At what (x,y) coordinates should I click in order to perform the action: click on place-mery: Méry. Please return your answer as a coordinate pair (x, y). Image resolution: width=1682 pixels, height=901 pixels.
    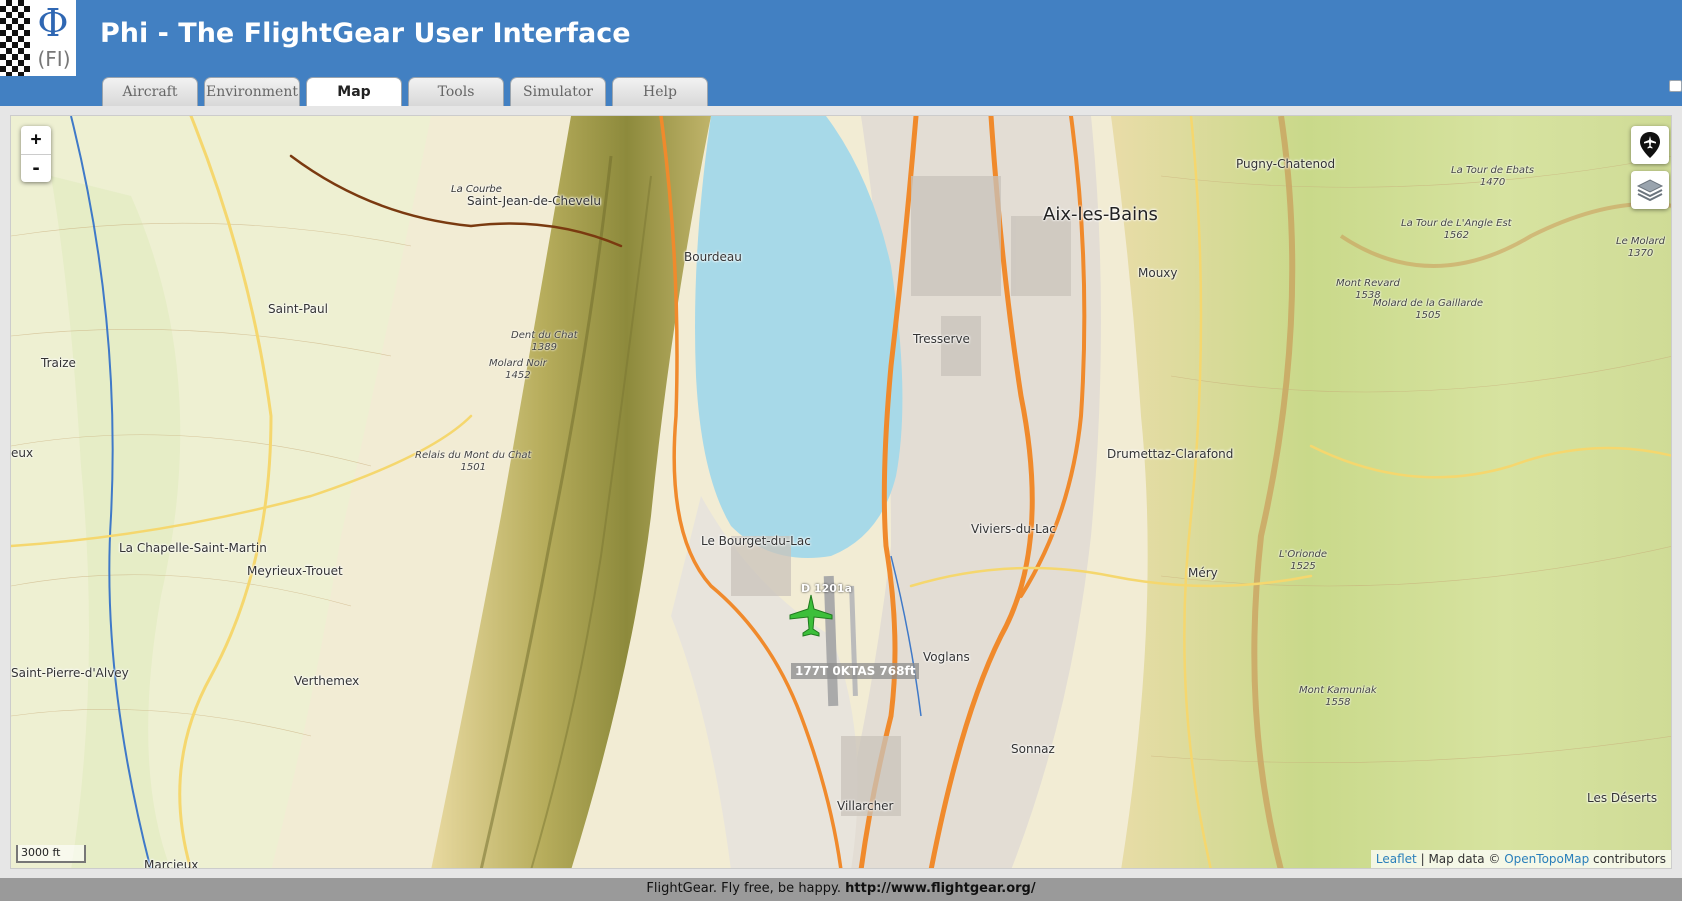
    Looking at the image, I should click on (1203, 573).